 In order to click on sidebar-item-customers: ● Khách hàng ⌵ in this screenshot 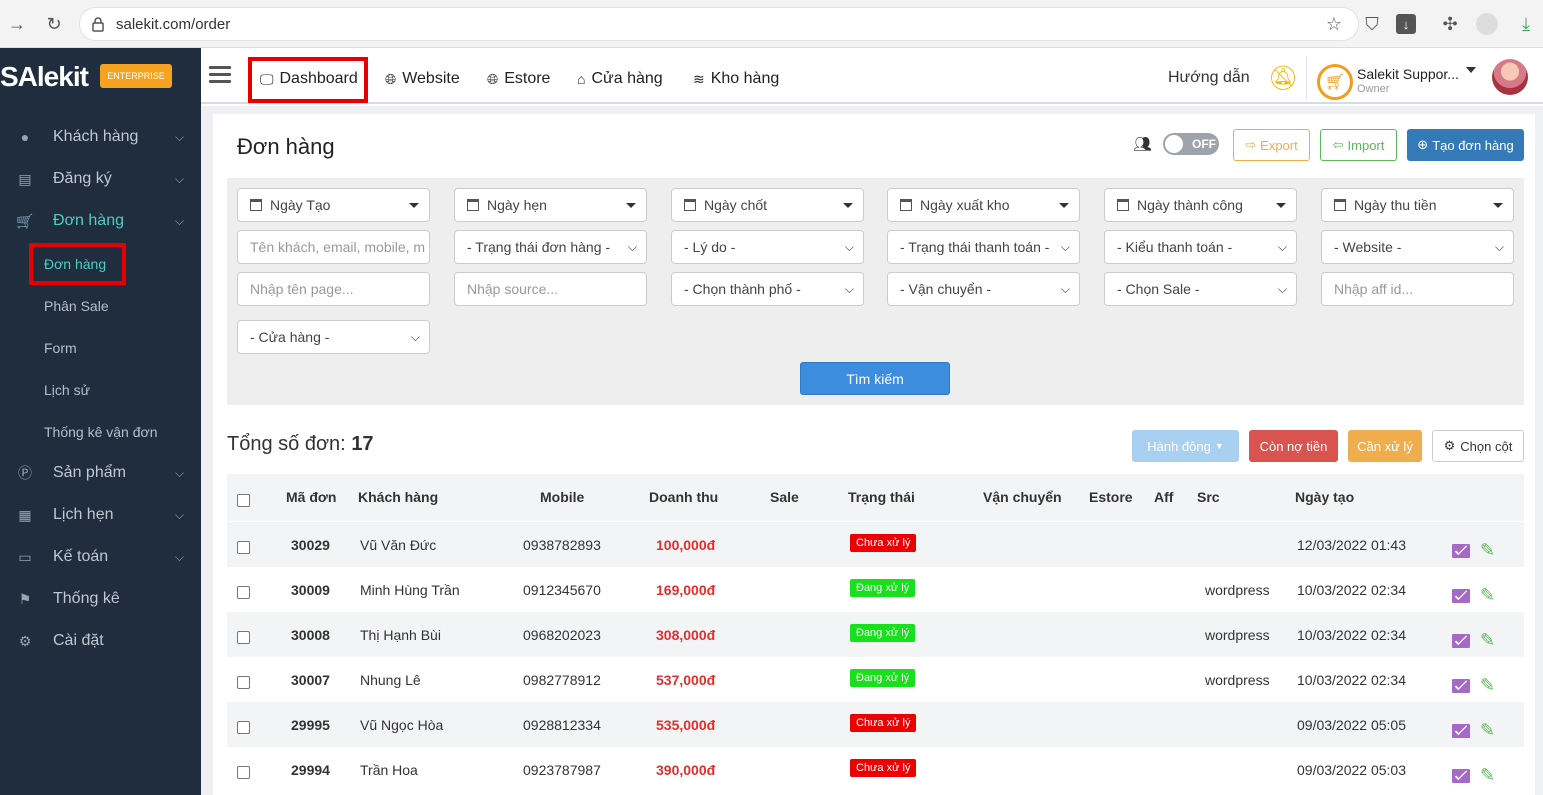, I will do `click(100, 137)`.